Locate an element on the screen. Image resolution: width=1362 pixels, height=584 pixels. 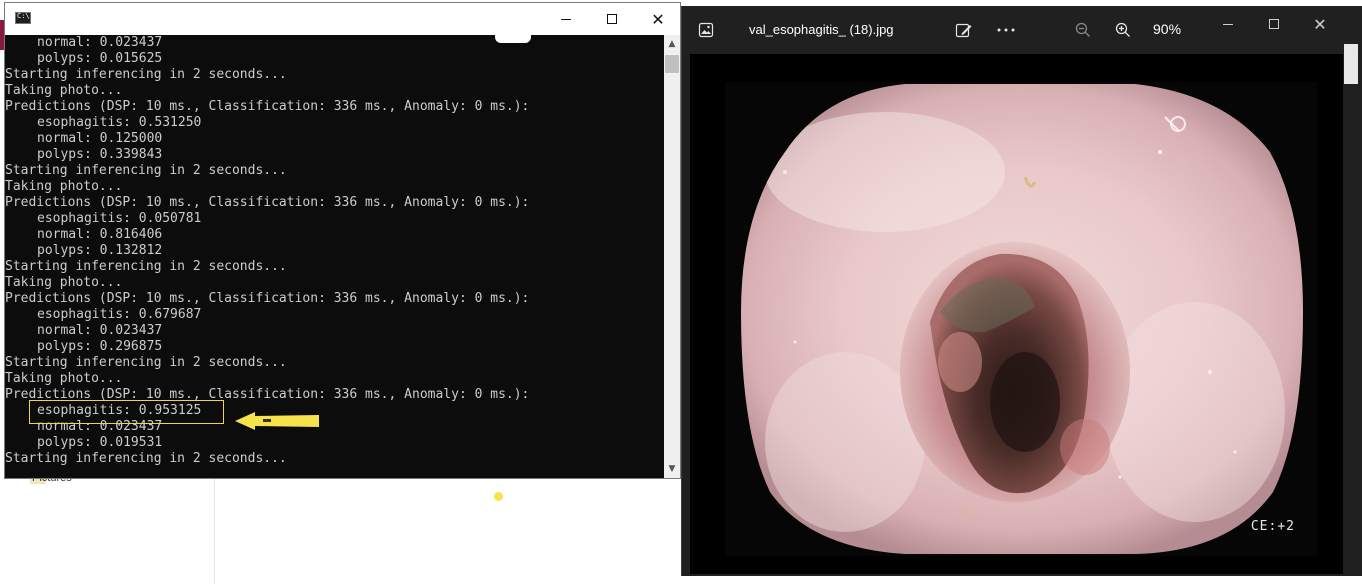
yellow-arrow-icon is located at coordinates (277, 421).